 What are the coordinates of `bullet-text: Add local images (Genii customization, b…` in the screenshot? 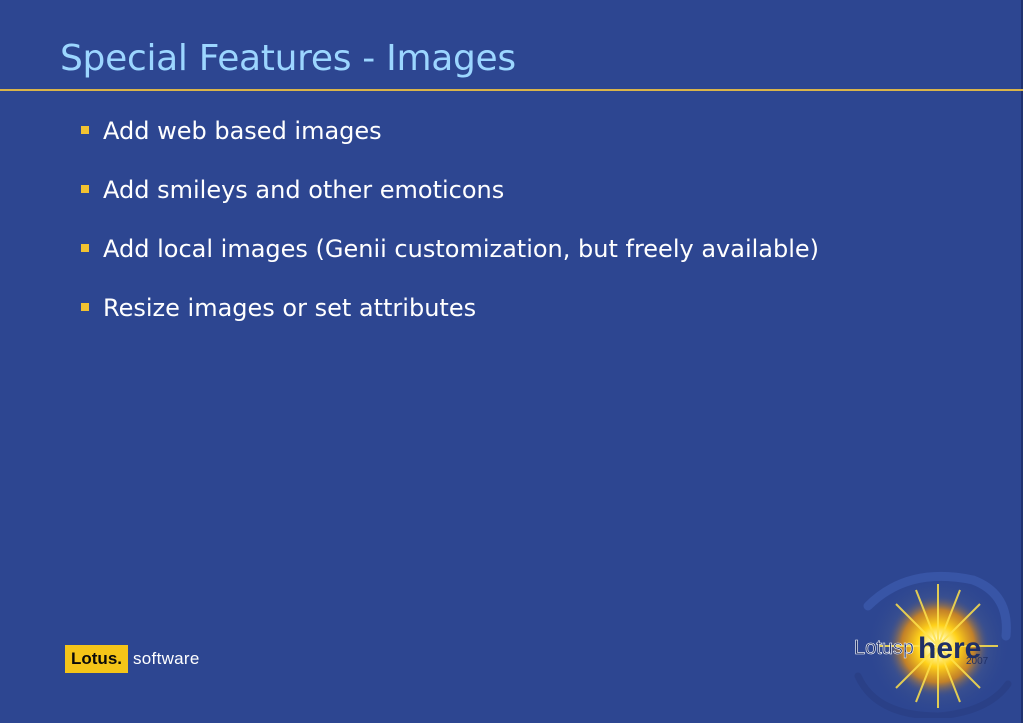 It's located at (461, 249).